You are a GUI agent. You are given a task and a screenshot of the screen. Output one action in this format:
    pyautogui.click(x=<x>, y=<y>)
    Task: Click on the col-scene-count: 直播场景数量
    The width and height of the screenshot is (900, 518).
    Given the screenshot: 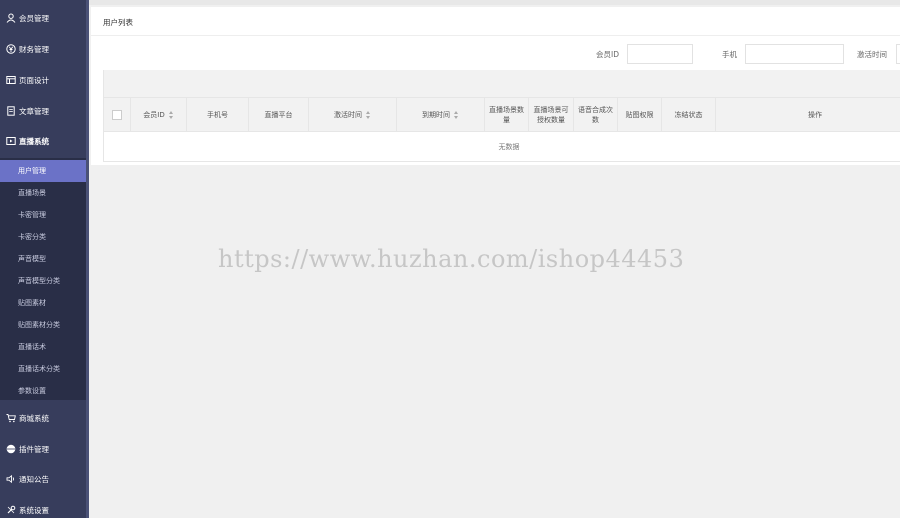 What is the action you would take?
    pyautogui.click(x=507, y=115)
    